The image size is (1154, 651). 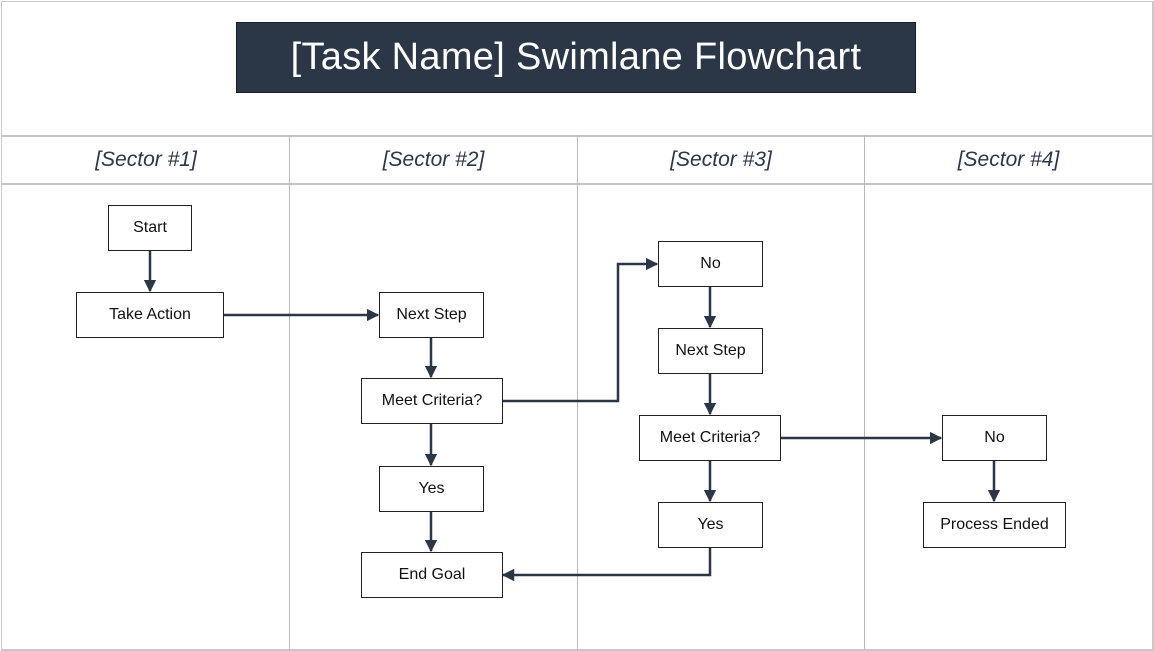 I want to click on node-no-sector-3: No, so click(x=710, y=264).